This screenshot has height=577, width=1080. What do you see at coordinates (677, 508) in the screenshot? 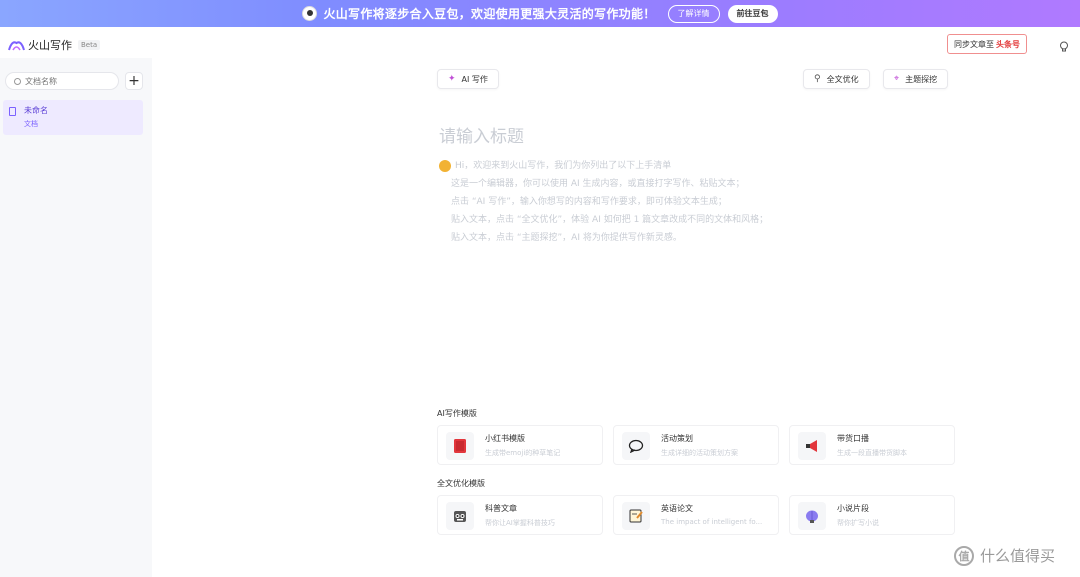
I see `card-title: 英语论文` at bounding box center [677, 508].